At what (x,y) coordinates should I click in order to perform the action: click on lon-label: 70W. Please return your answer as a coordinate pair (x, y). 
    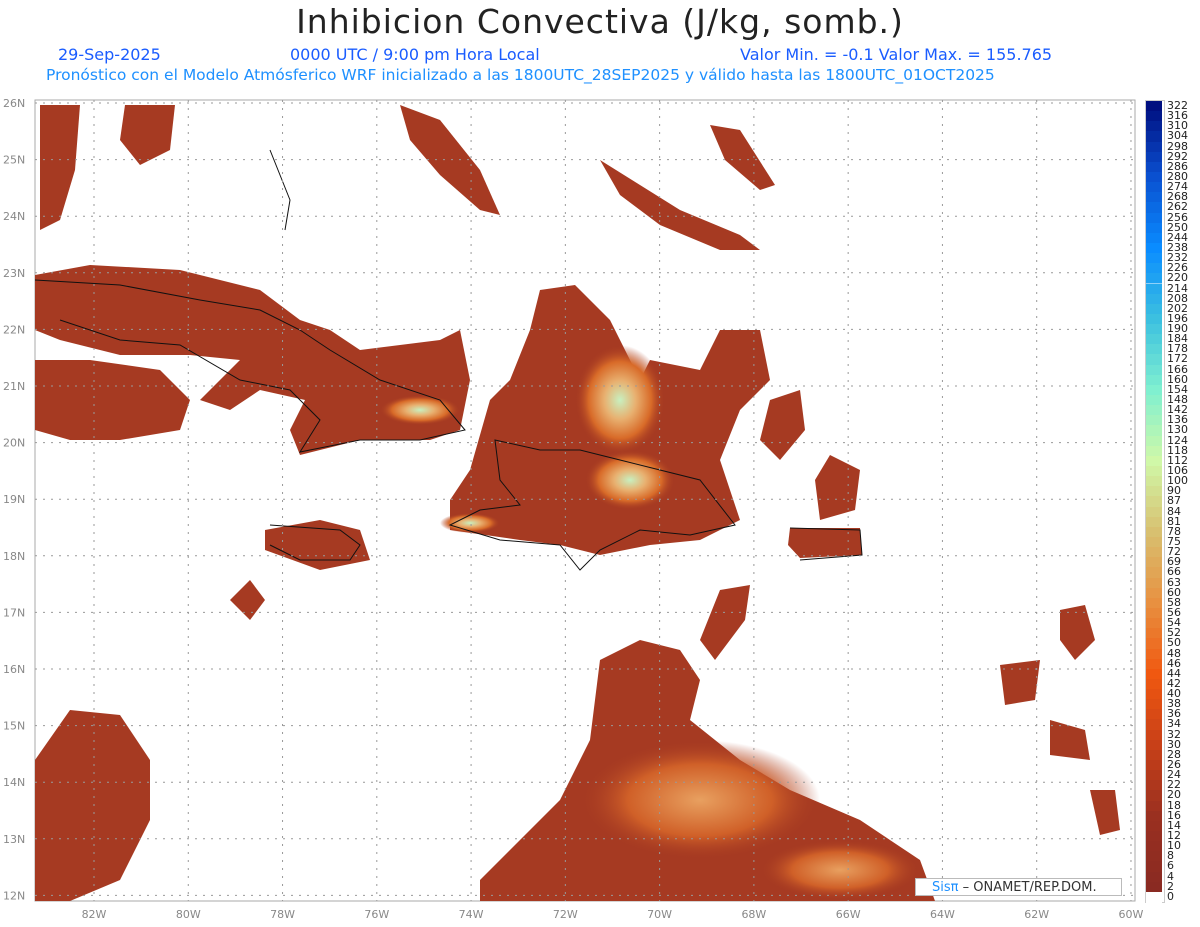
    Looking at the image, I should click on (659, 914).